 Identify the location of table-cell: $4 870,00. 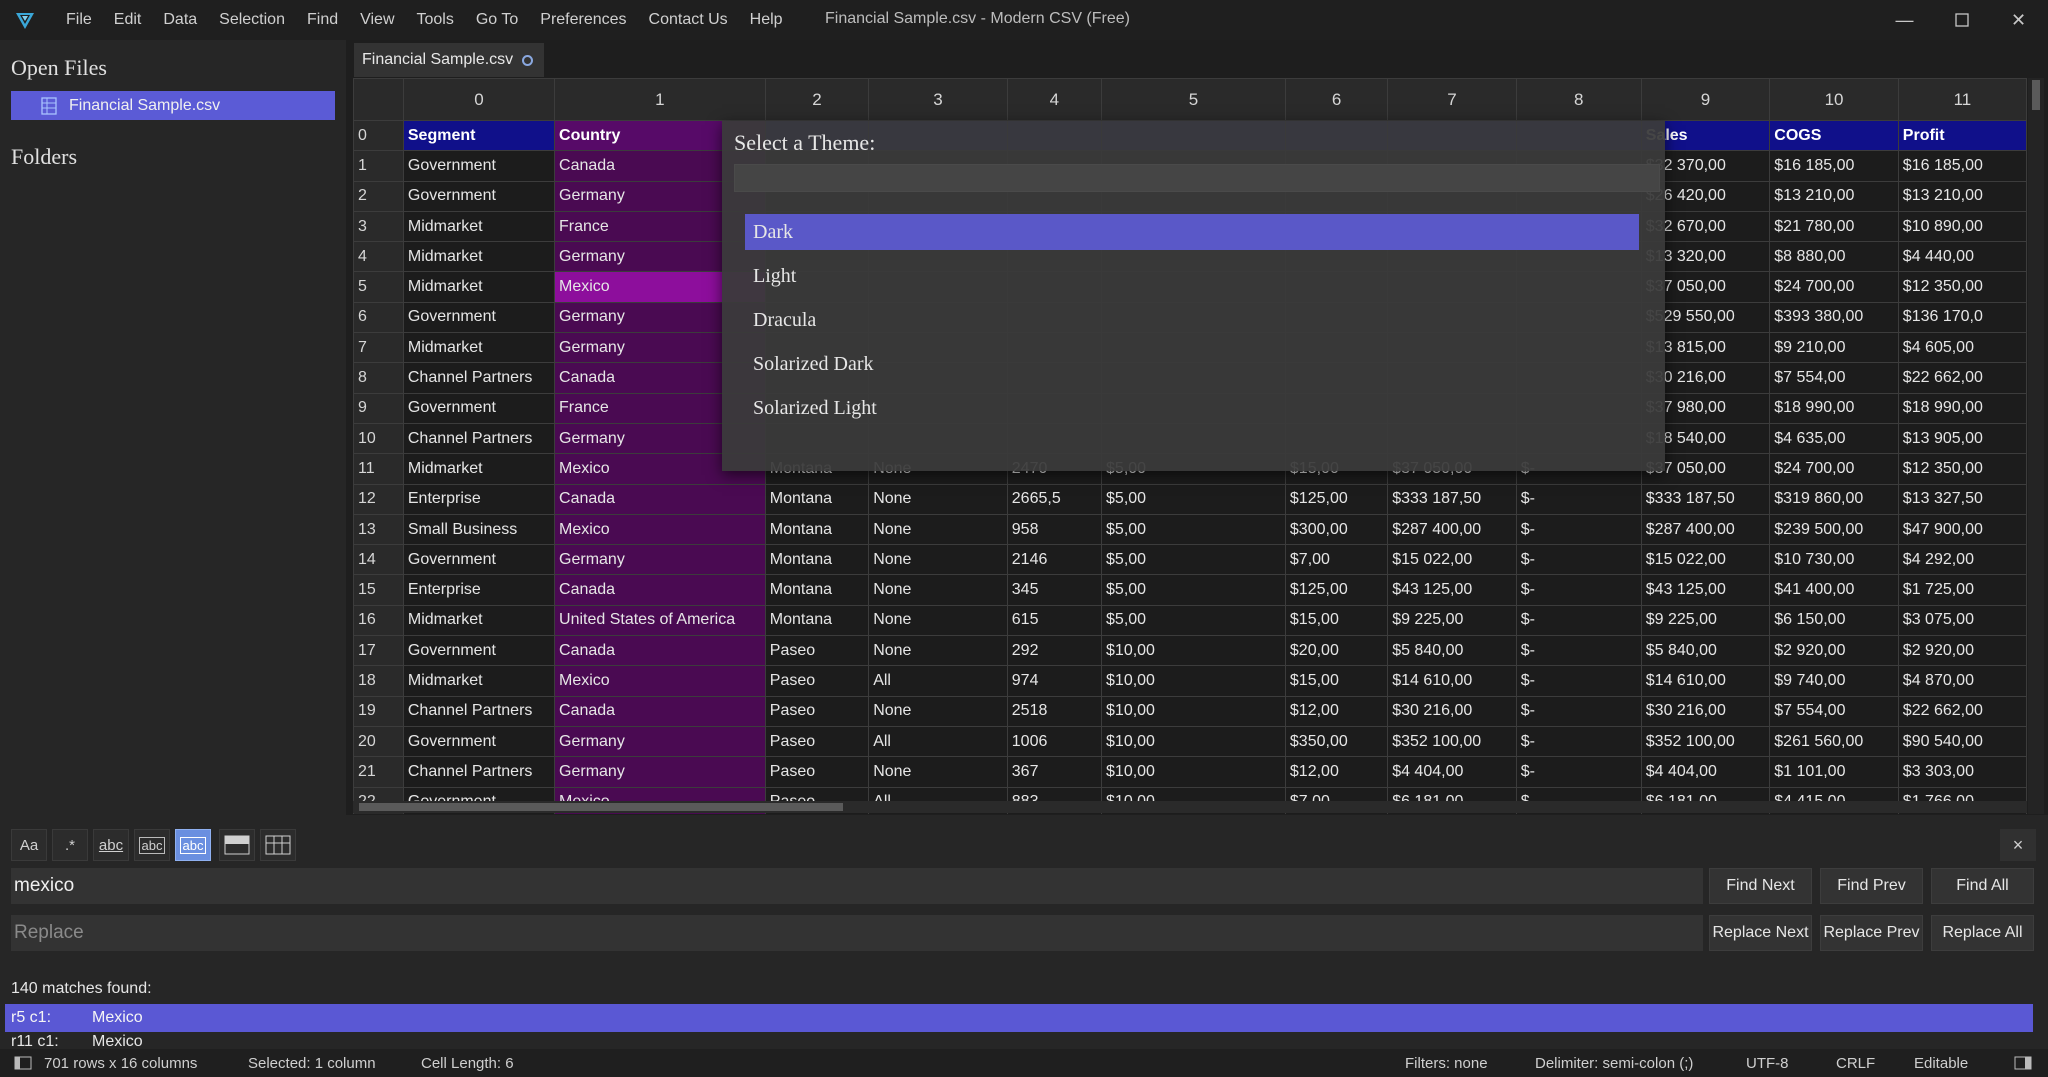
(1962, 681).